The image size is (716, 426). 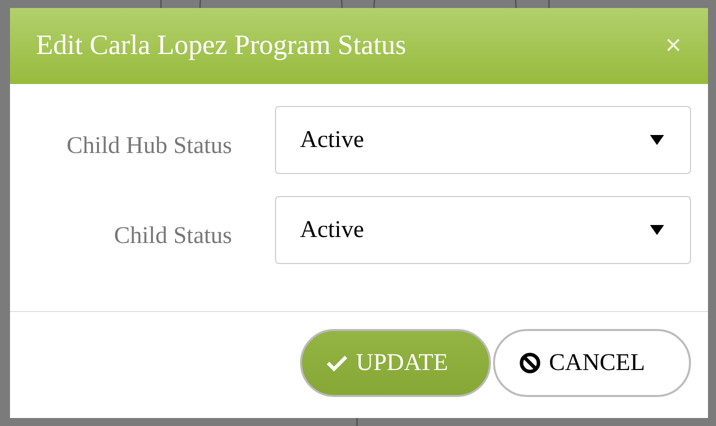 What do you see at coordinates (172, 236) in the screenshot?
I see `field-label: Child Status` at bounding box center [172, 236].